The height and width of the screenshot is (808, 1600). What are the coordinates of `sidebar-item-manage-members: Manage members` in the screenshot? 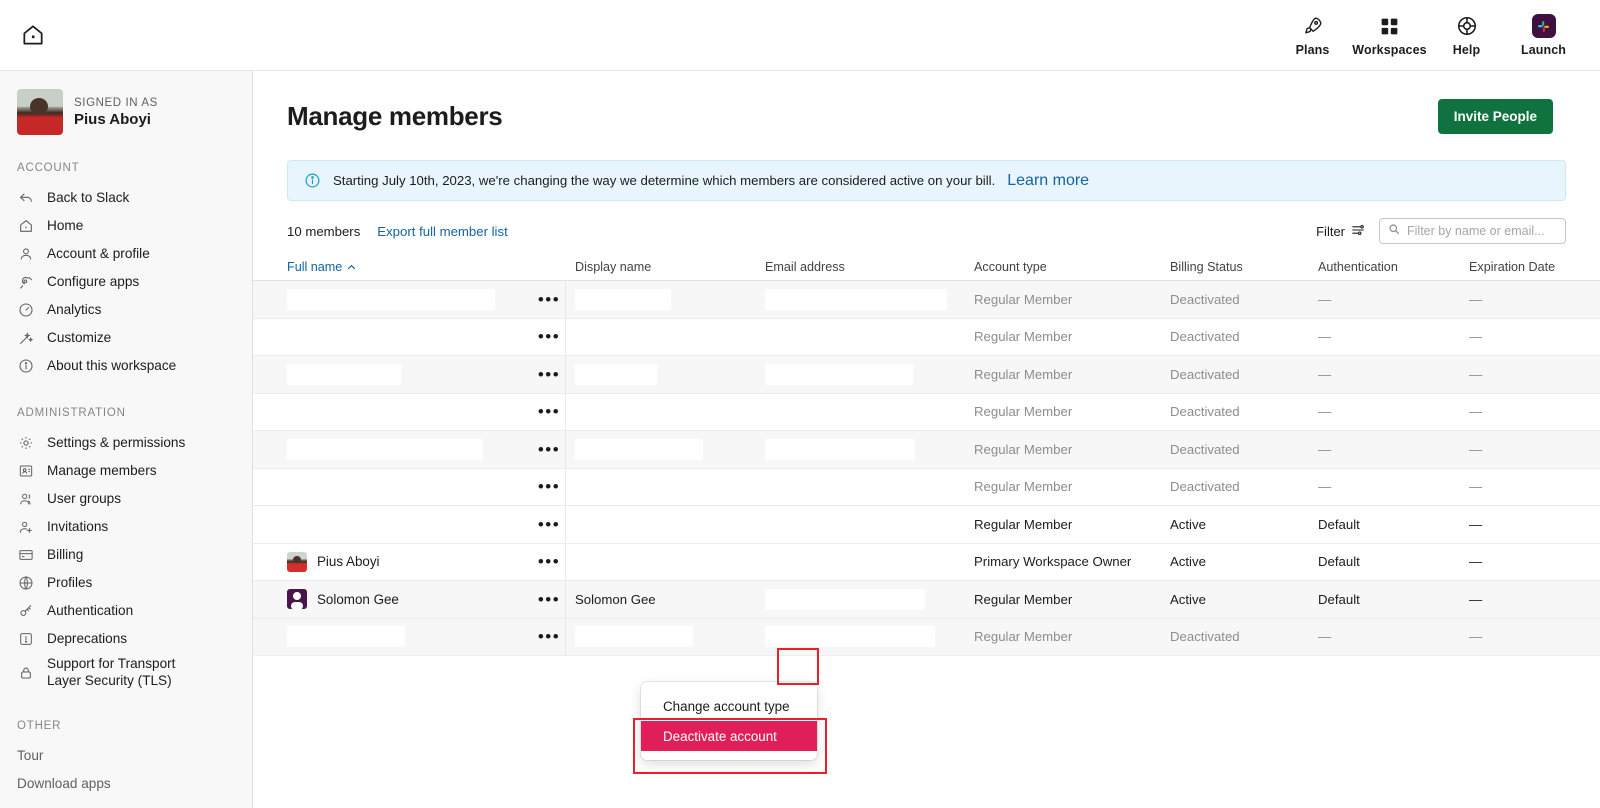 It's located at (126, 471).